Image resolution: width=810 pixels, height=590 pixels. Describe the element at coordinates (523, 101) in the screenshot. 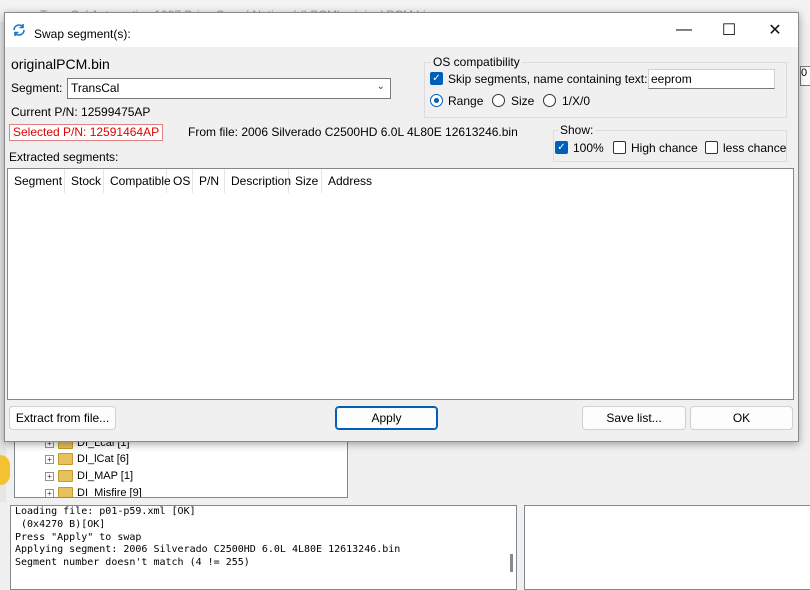

I see `size-label: Size` at that location.